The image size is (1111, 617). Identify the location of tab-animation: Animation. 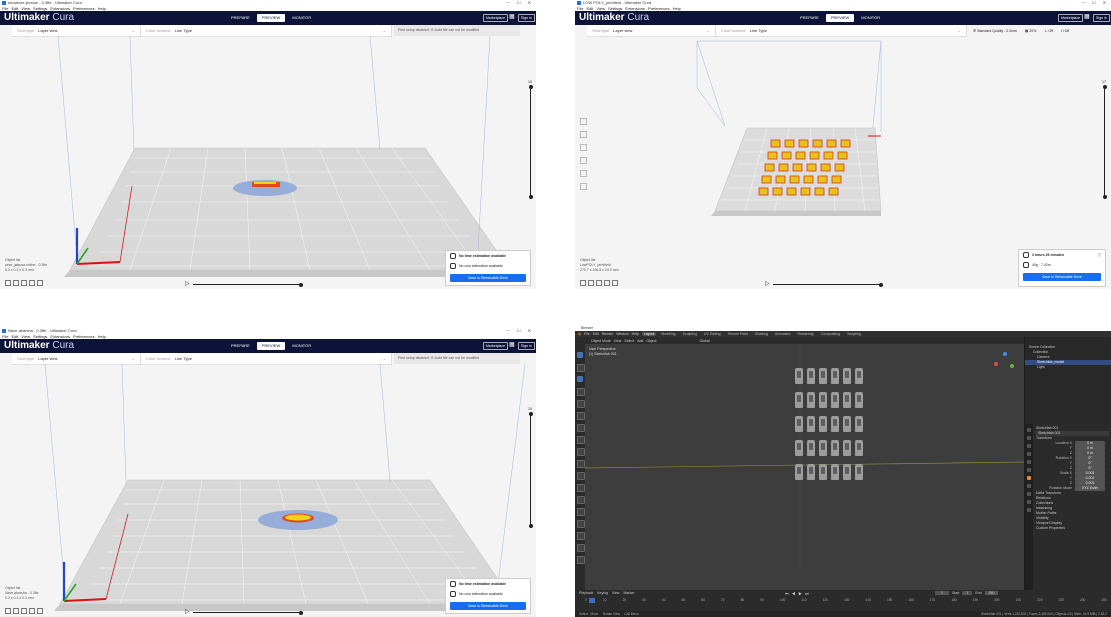
(783, 334).